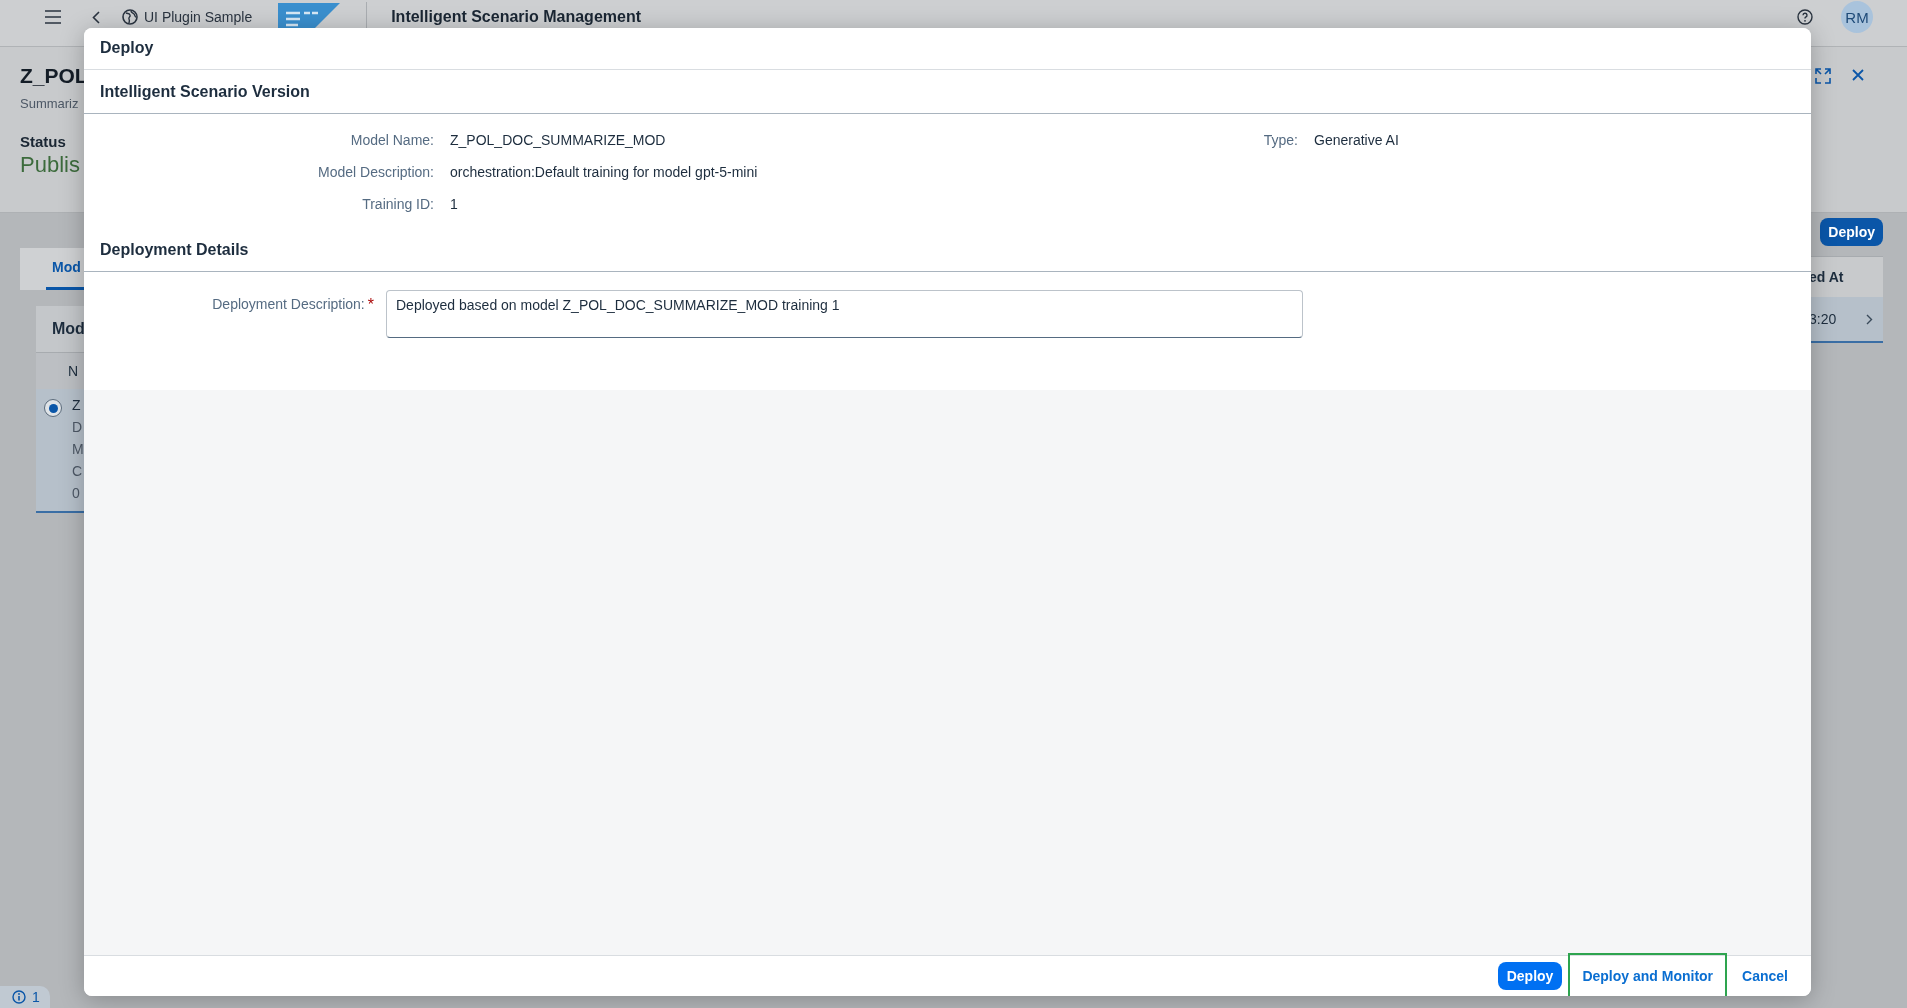 Image resolution: width=1907 pixels, height=1008 pixels. What do you see at coordinates (844, 314) in the screenshot?
I see `description-field: Deployed based on model Z_POL_DOC_SUMMARIZE_MOD training 1` at bounding box center [844, 314].